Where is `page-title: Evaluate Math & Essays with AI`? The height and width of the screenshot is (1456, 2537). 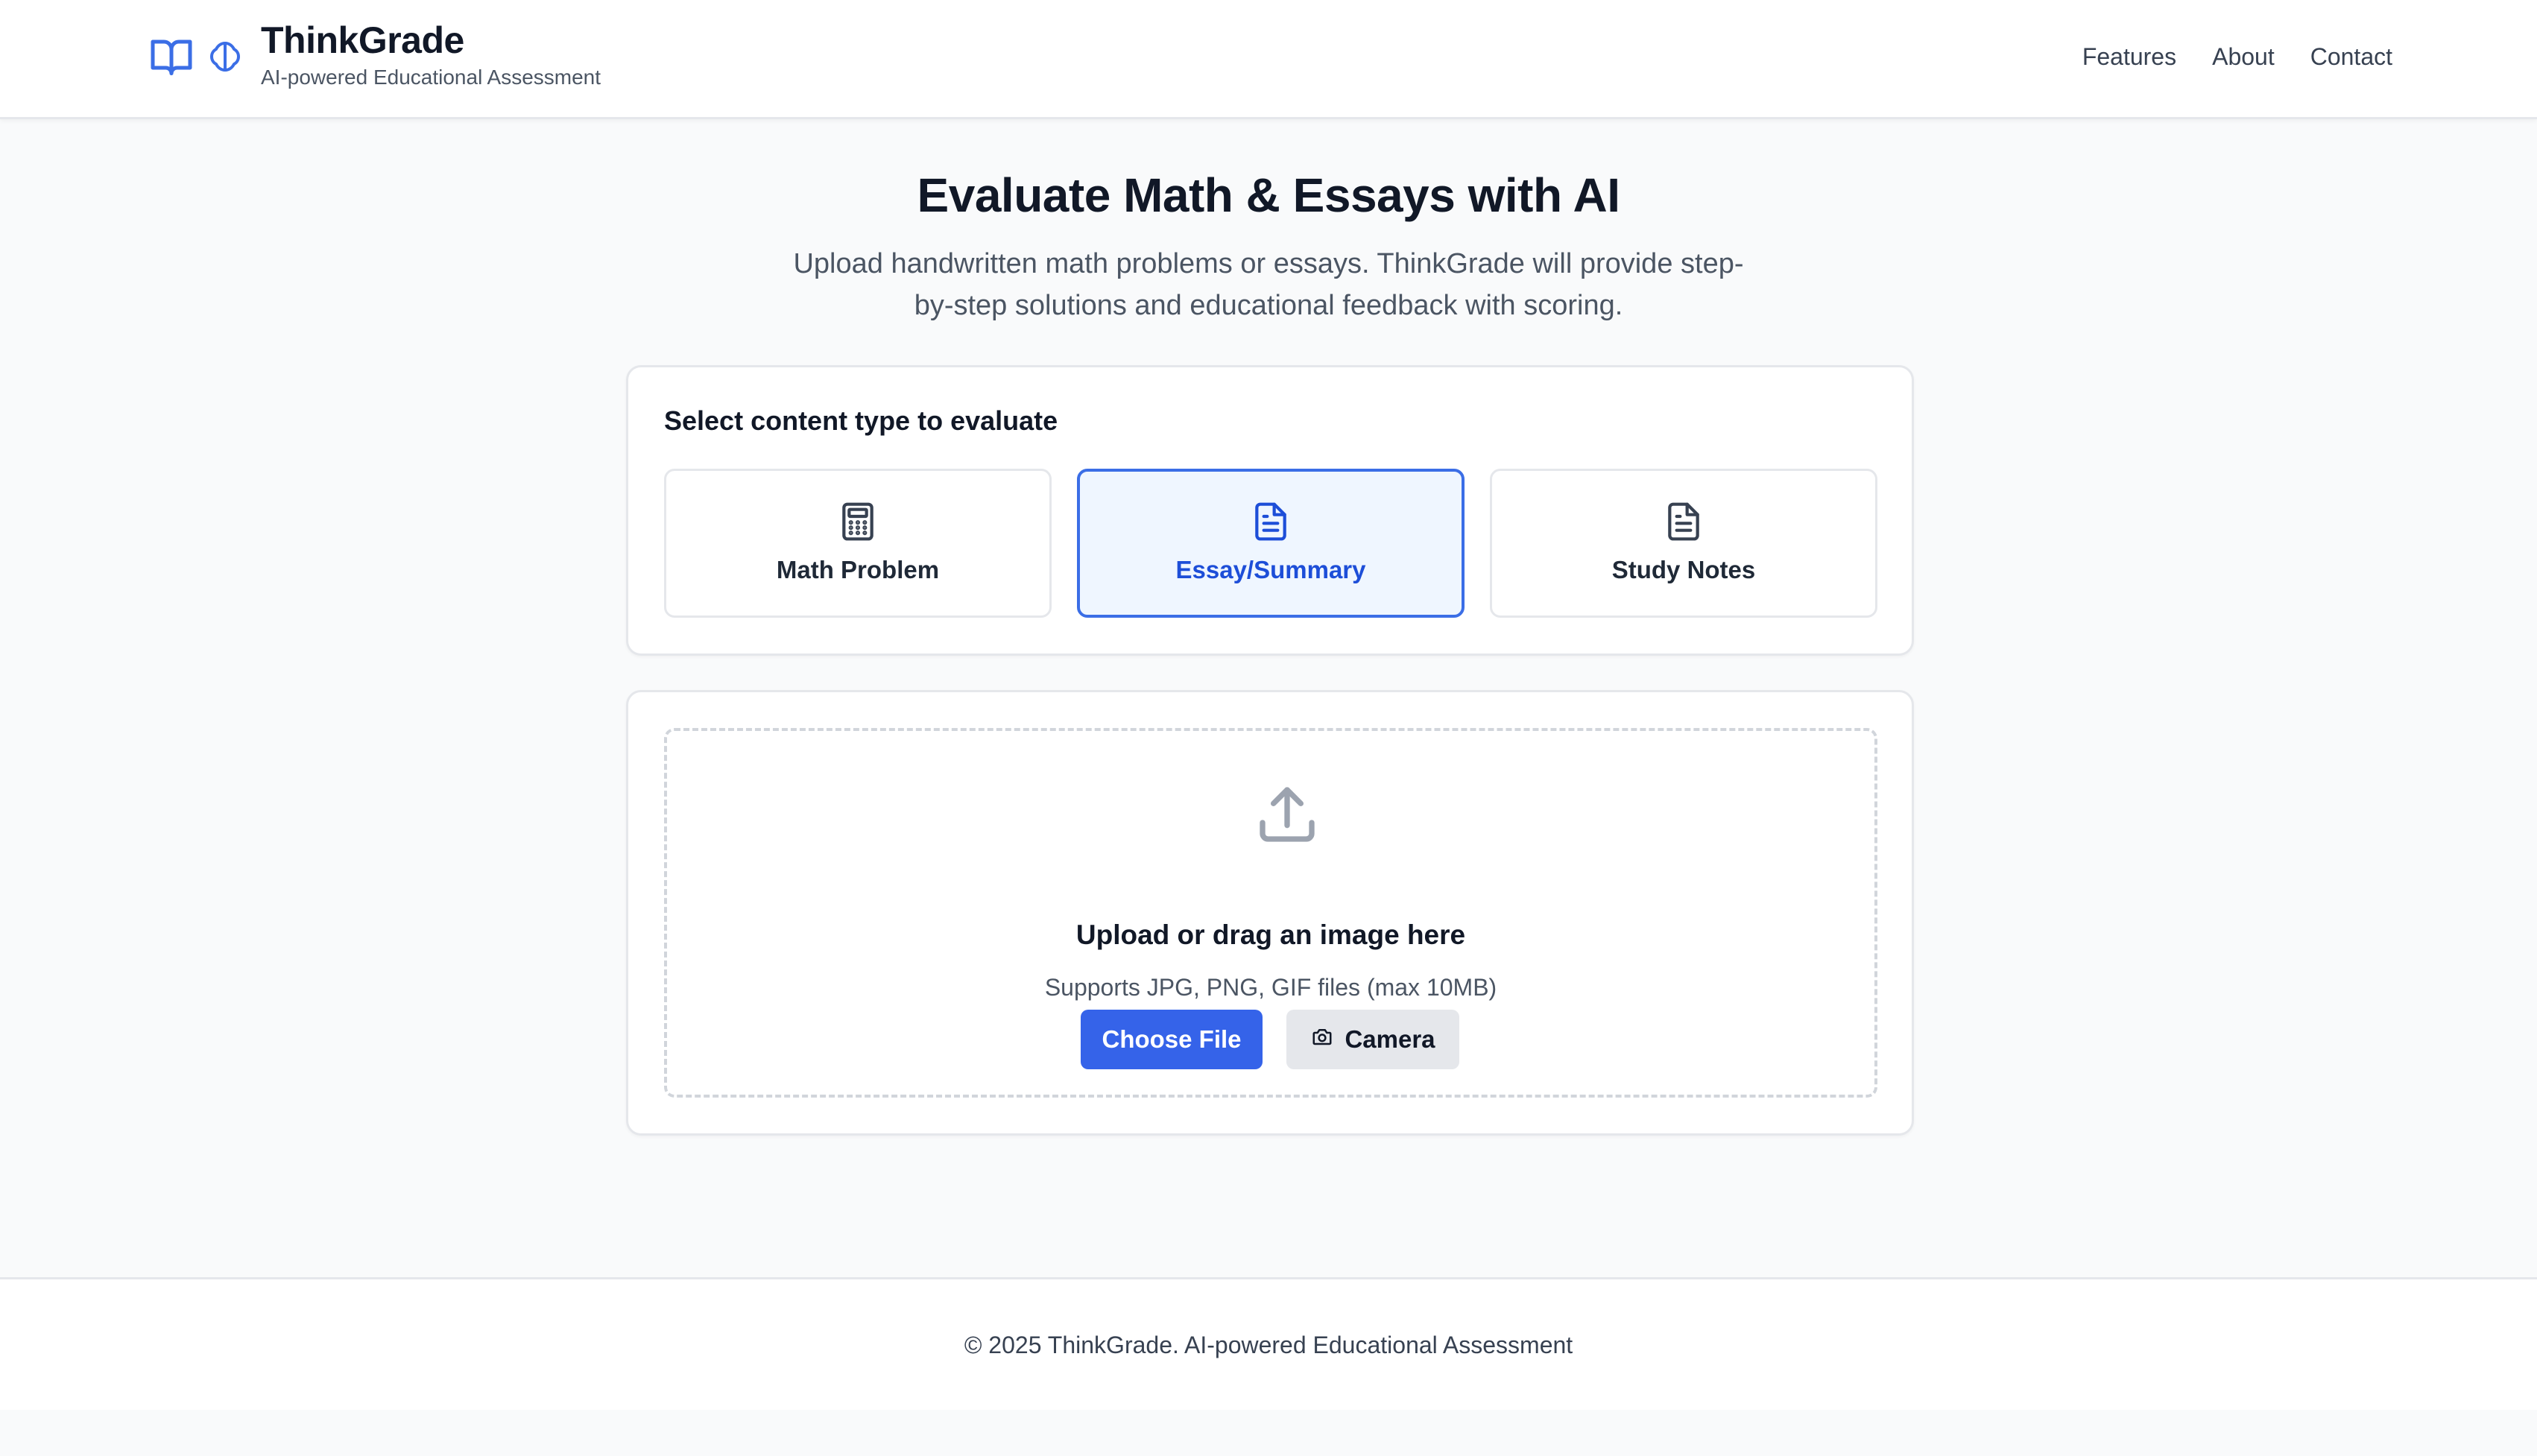
page-title: Evaluate Math & Essays with AI is located at coordinates (1268, 195).